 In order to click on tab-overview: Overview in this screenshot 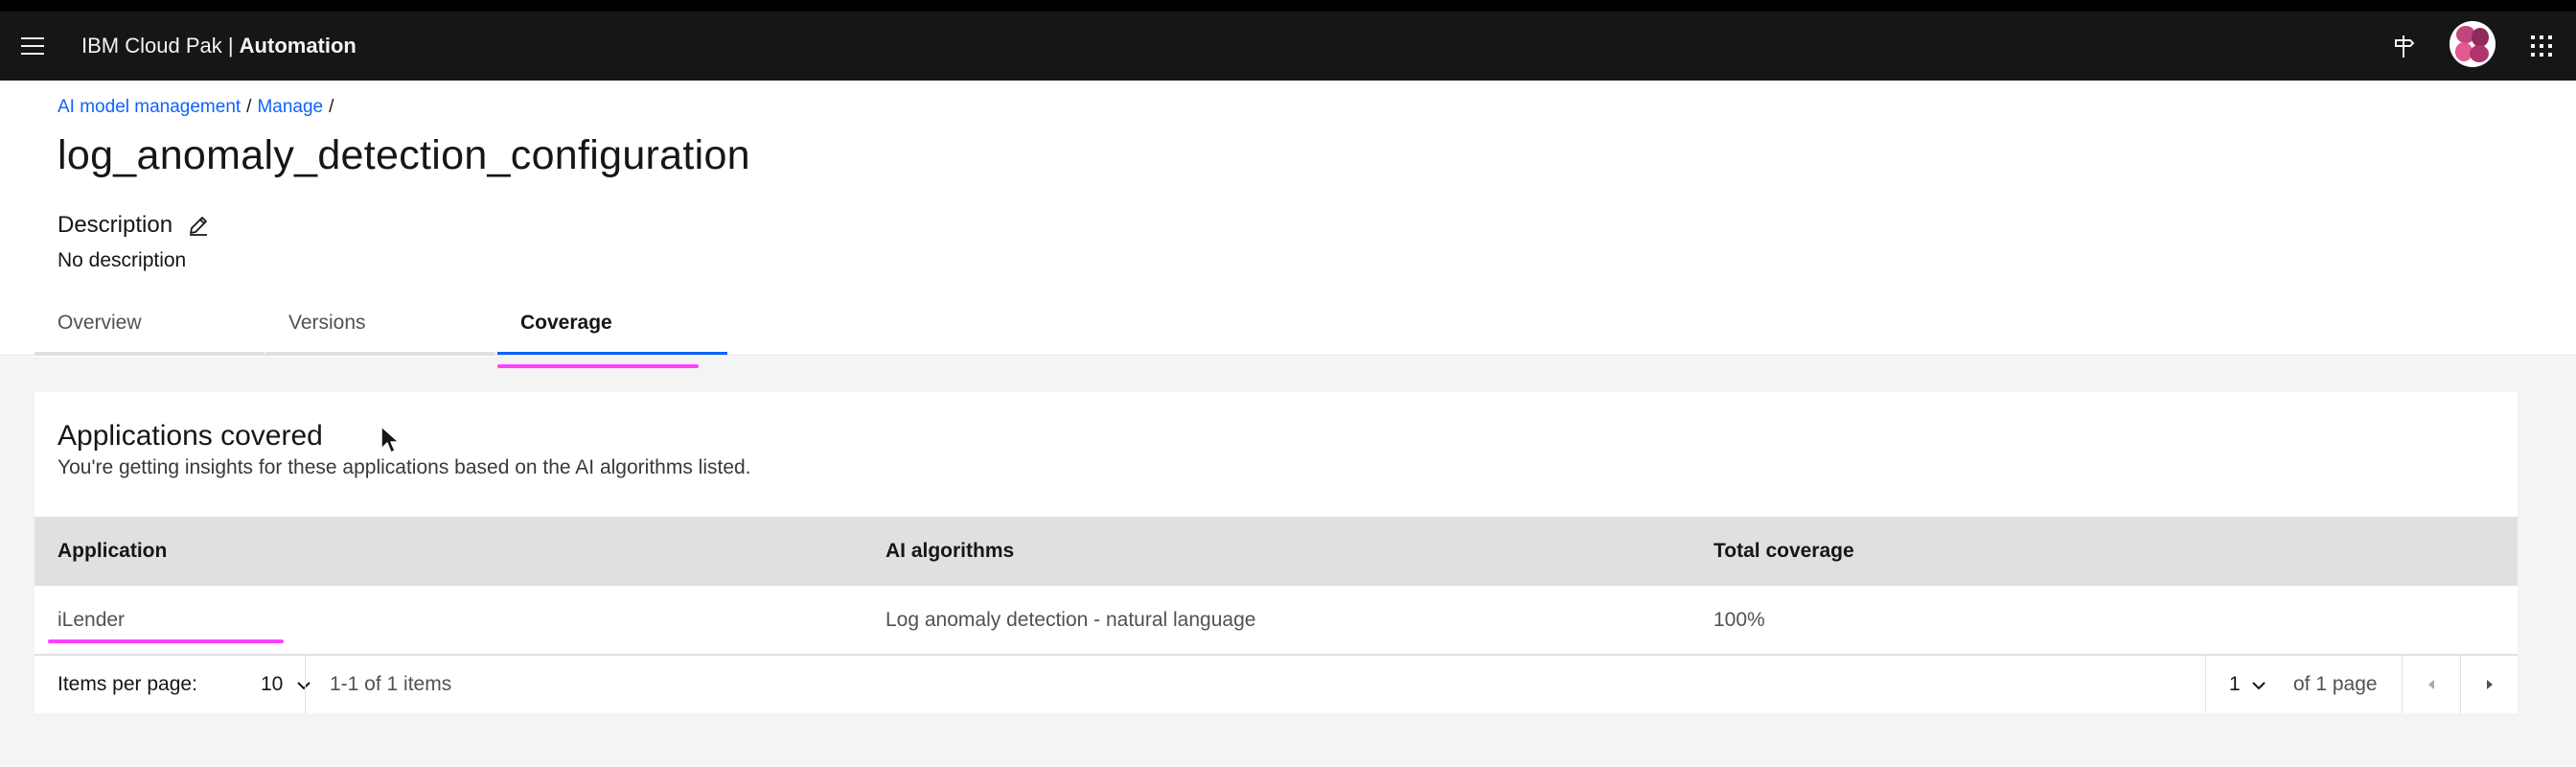, I will do `click(149, 328)`.